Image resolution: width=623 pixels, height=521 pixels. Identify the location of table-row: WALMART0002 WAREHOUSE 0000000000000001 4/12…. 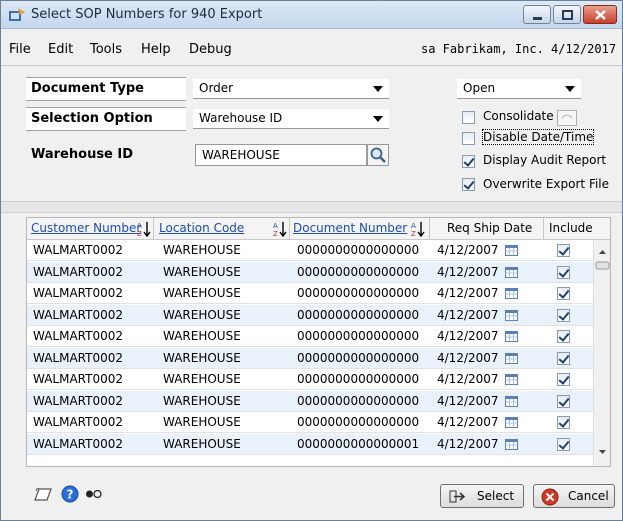
(310, 444).